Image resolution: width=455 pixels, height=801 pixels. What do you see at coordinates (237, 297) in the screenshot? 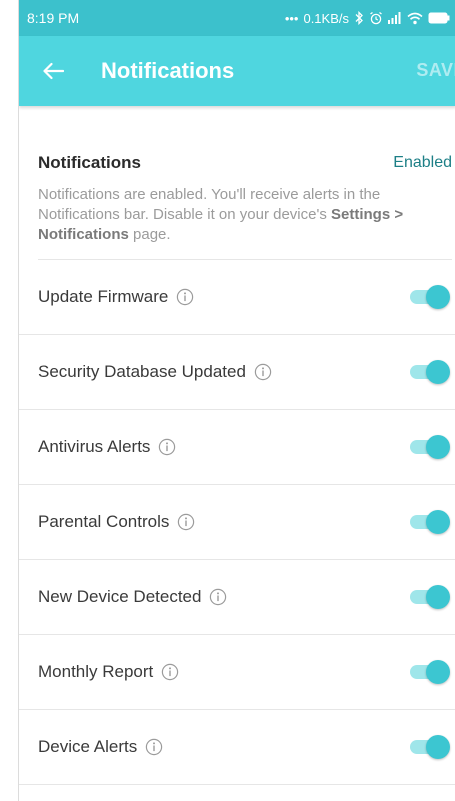
I see `setting-row-update-firmware: Update Firmware` at bounding box center [237, 297].